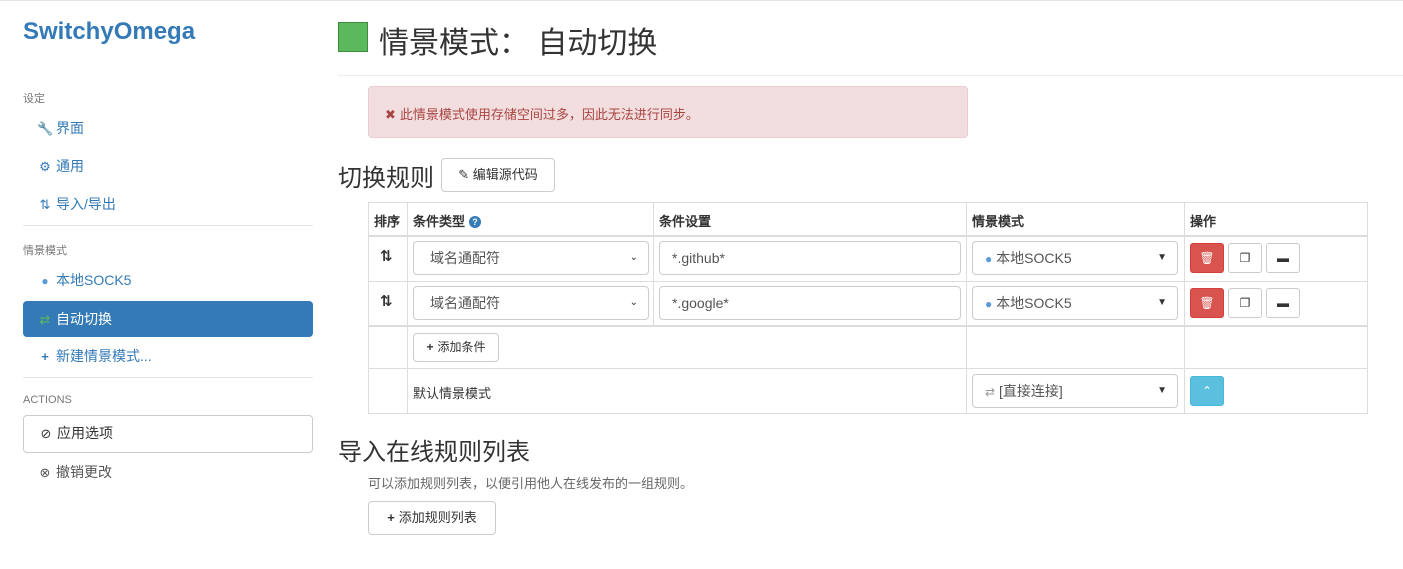  What do you see at coordinates (653, 264) in the screenshot?
I see `col-divider` at bounding box center [653, 264].